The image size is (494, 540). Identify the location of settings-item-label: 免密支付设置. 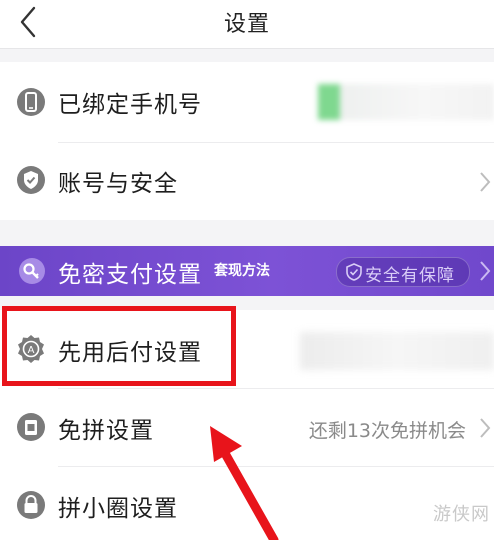
(130, 275).